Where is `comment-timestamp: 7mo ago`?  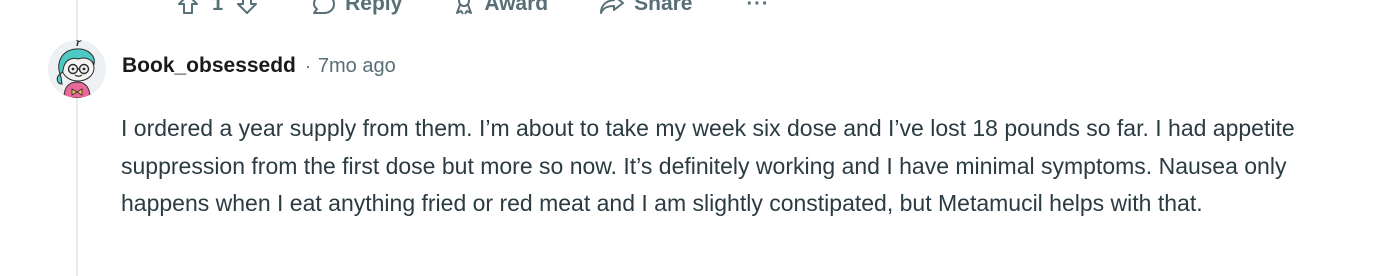 comment-timestamp: 7mo ago is located at coordinates (357, 66).